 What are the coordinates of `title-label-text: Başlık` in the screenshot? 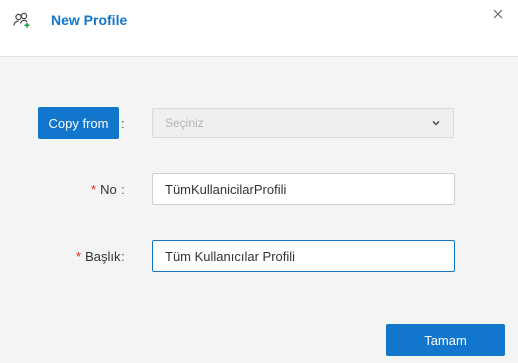 It's located at (103, 256).